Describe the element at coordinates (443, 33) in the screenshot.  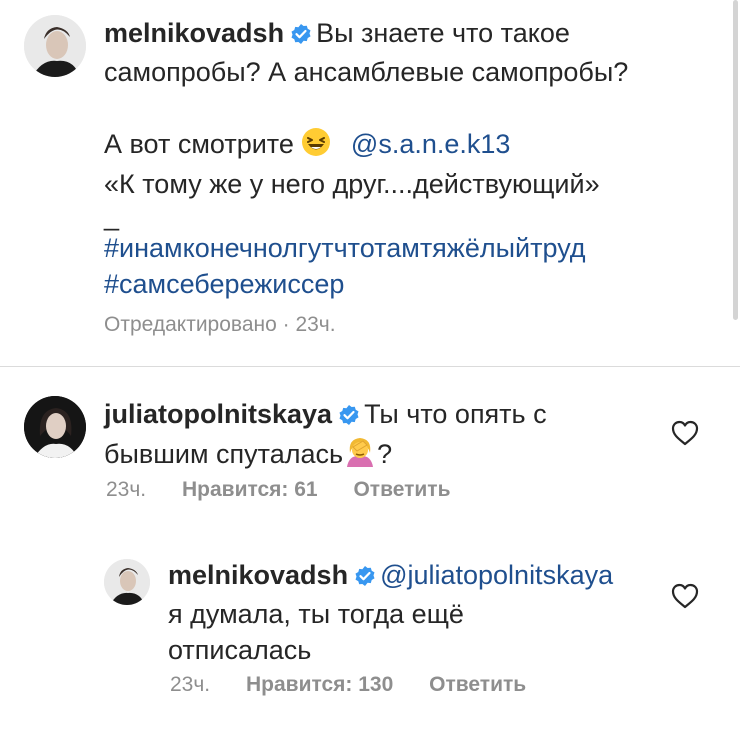
I see `caption-line: Вы знаете что такое` at that location.